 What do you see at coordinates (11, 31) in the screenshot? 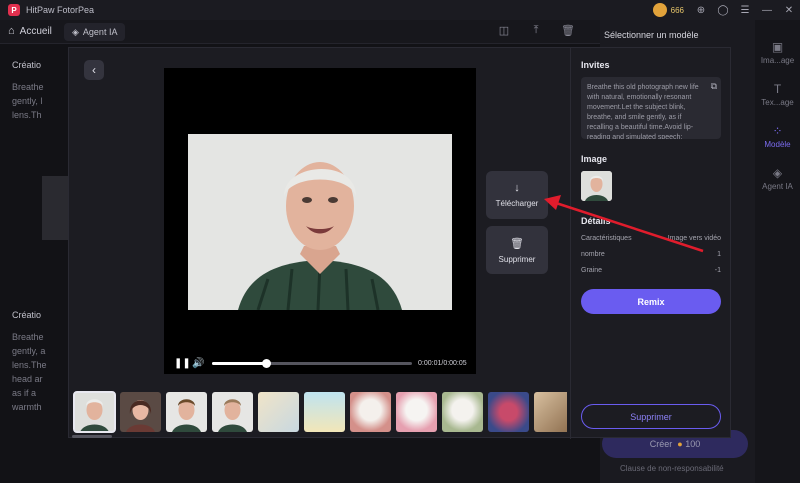
I see `home-icon: ⌂` at bounding box center [11, 31].